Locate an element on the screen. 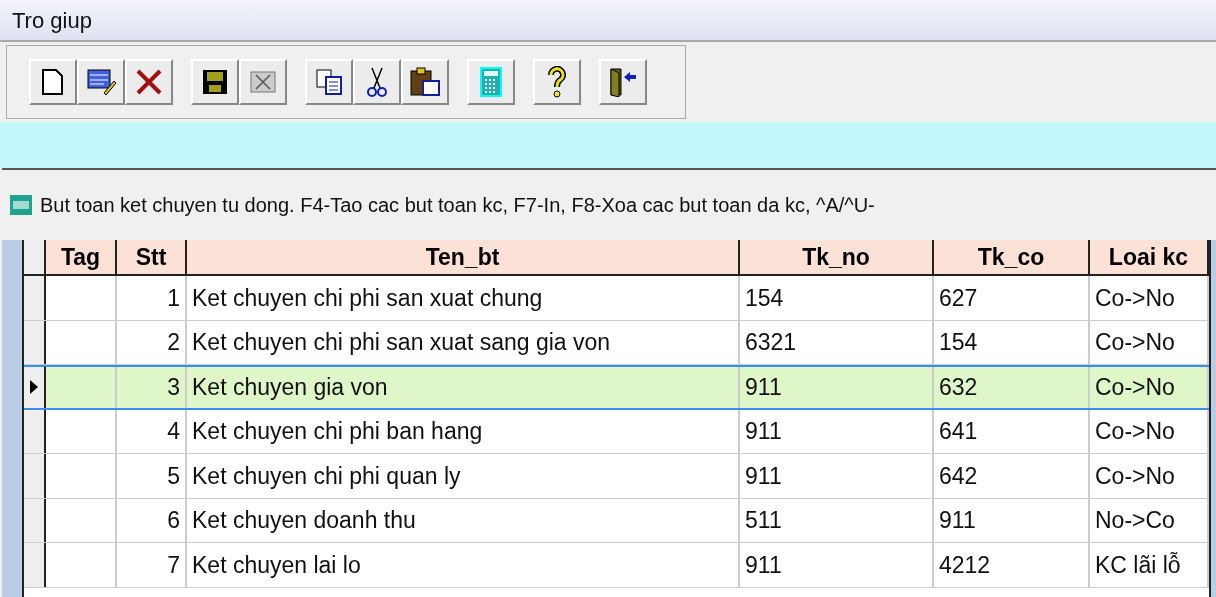 The height and width of the screenshot is (597, 1216). table-cell-text: 4 is located at coordinates (173, 431).